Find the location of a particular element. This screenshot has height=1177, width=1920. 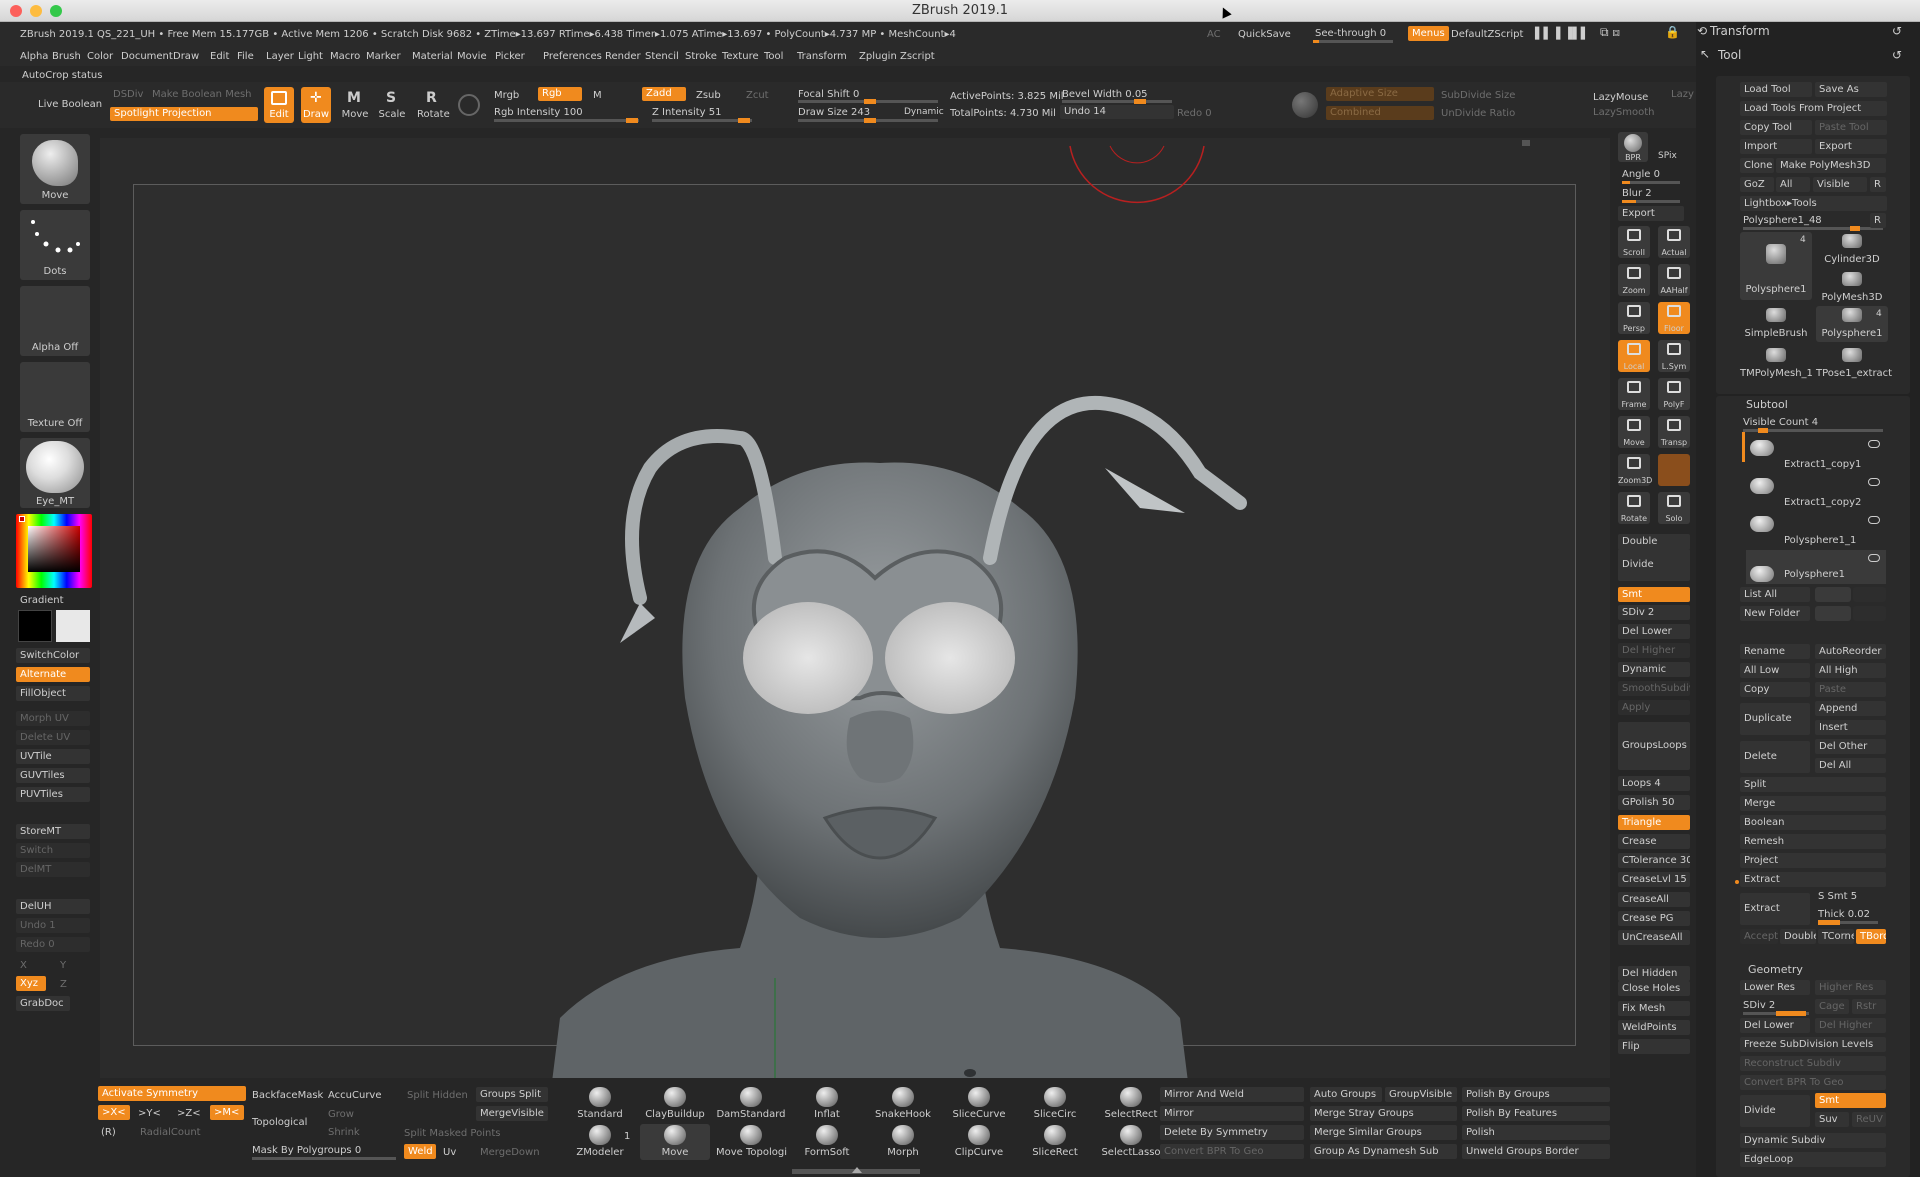

rgb-intensity-bar is located at coordinates (566, 120).